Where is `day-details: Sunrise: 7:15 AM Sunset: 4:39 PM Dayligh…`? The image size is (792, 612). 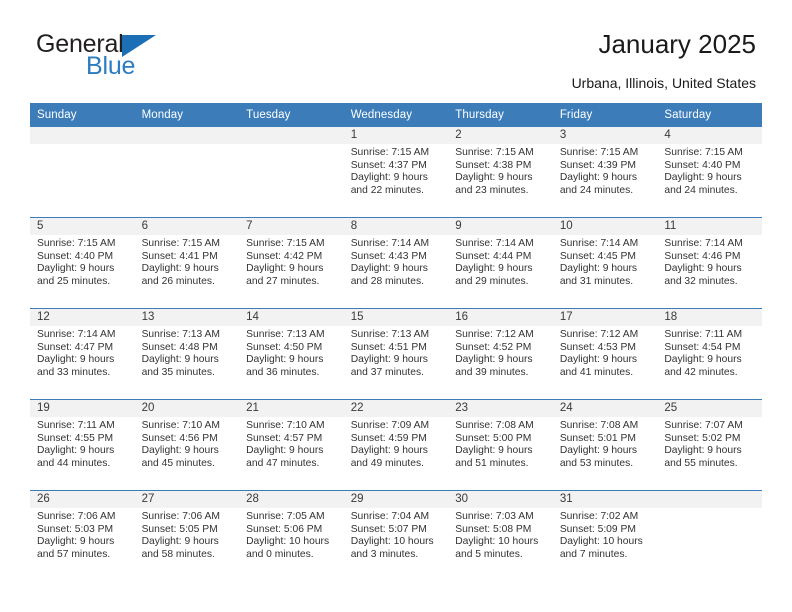
day-details: Sunrise: 7:15 AM Sunset: 4:39 PM Dayligh… is located at coordinates (605, 170).